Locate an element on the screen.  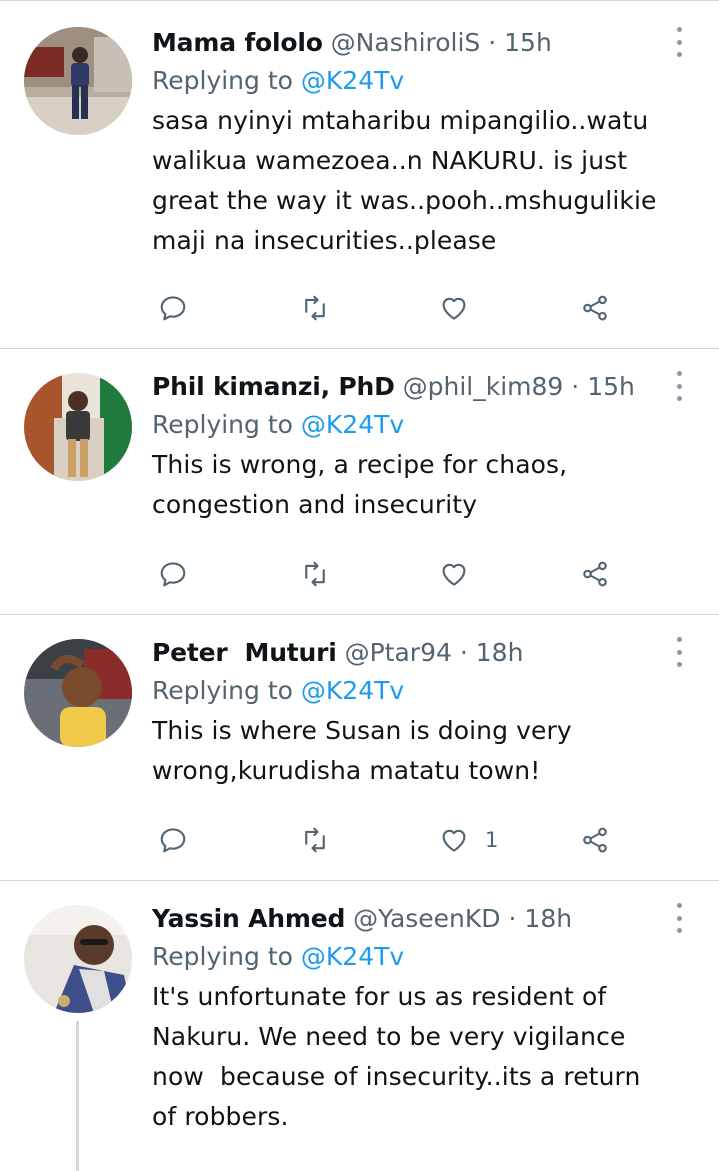
tweet-text-line: walikua wamezoea..n NAKURU. is just is located at coordinates (390, 160).